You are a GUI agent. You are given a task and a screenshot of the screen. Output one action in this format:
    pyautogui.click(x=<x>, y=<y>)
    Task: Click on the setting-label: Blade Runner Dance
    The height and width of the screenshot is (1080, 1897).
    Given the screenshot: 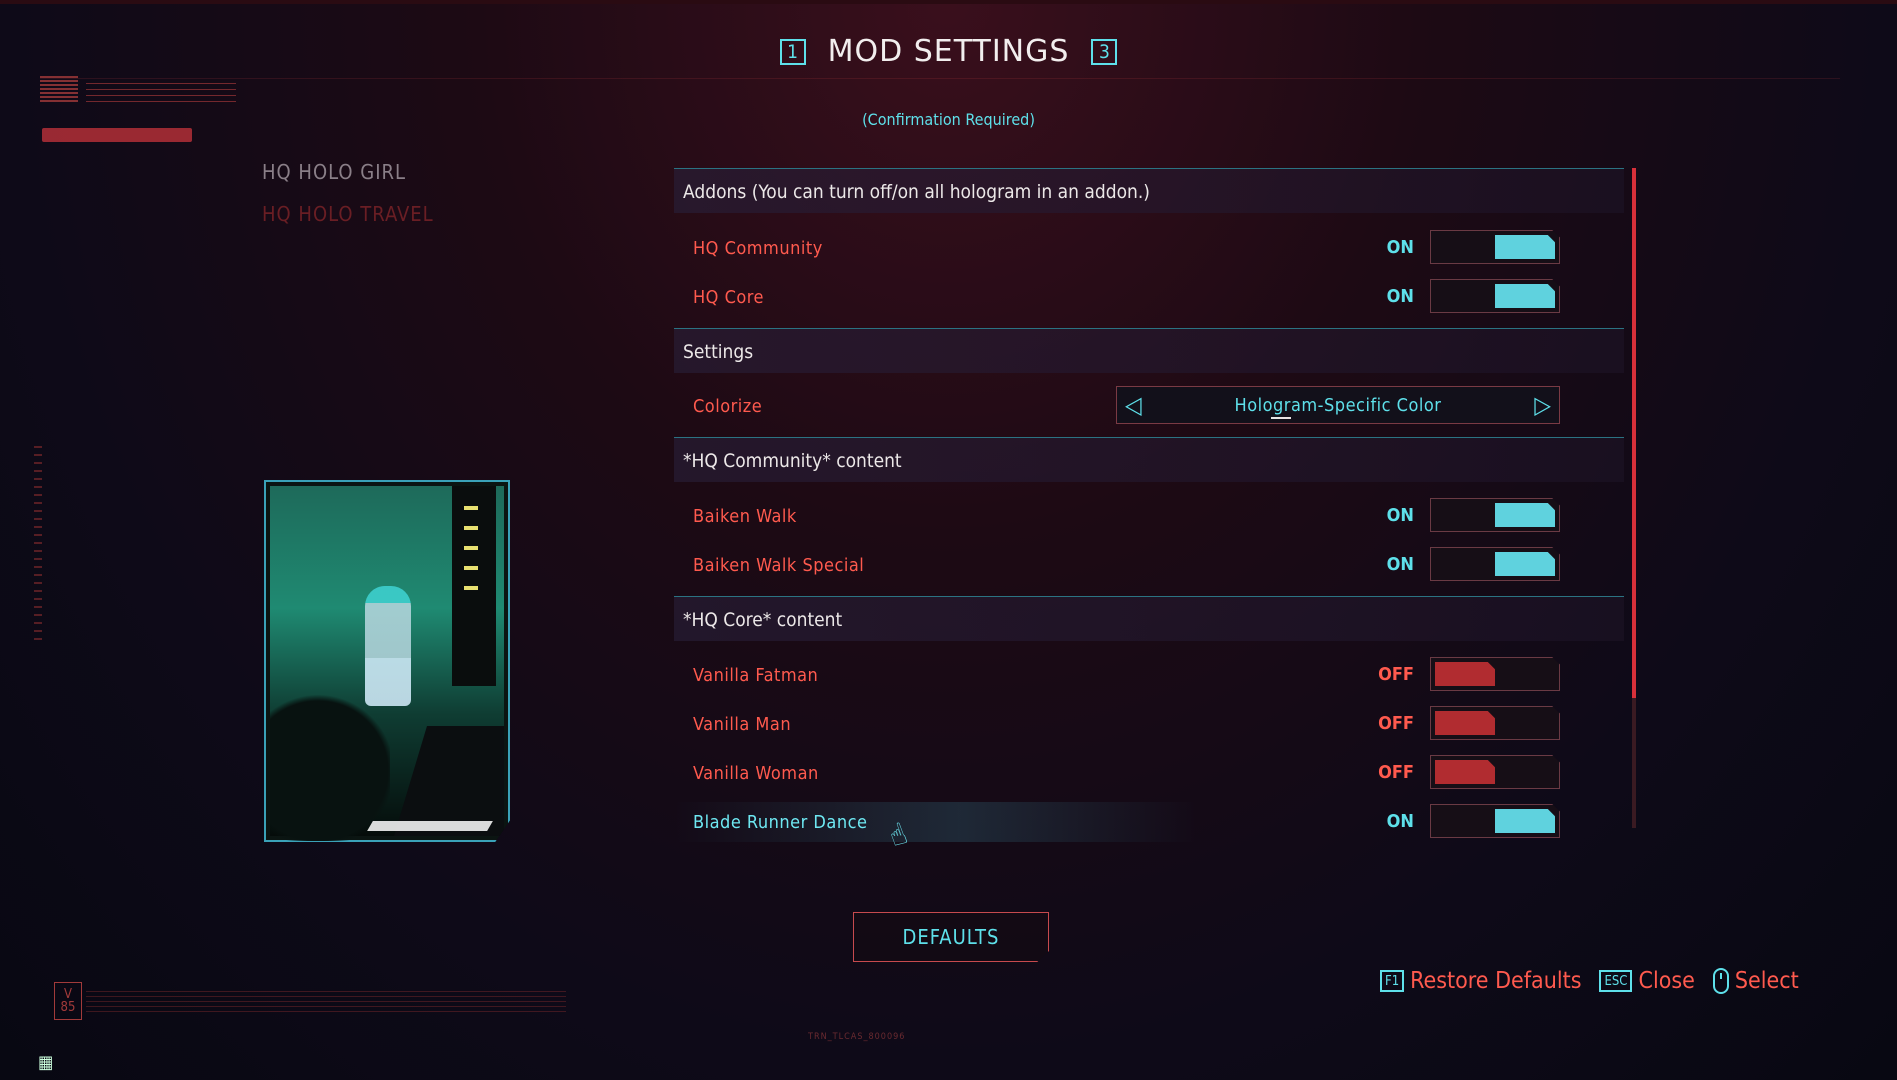 What is the action you would take?
    pyautogui.click(x=780, y=822)
    